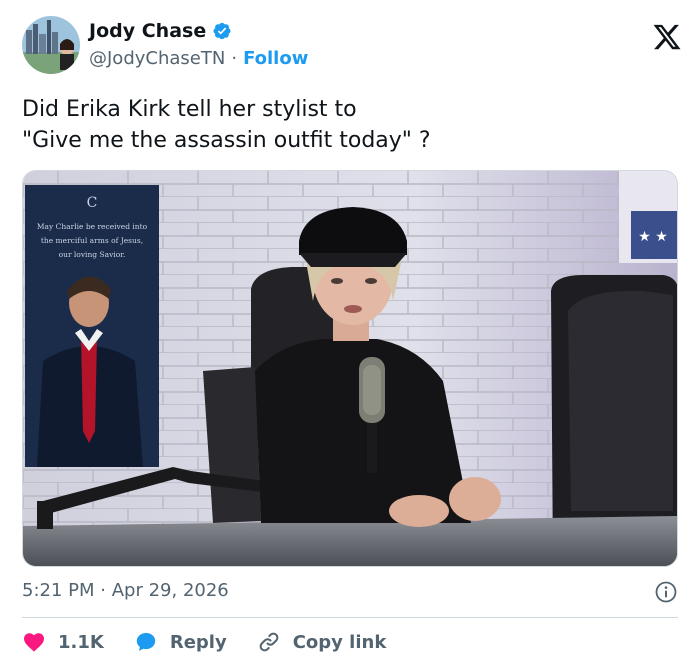  What do you see at coordinates (92, 254) in the screenshot?
I see `poster-line-3: our loving Savior.` at bounding box center [92, 254].